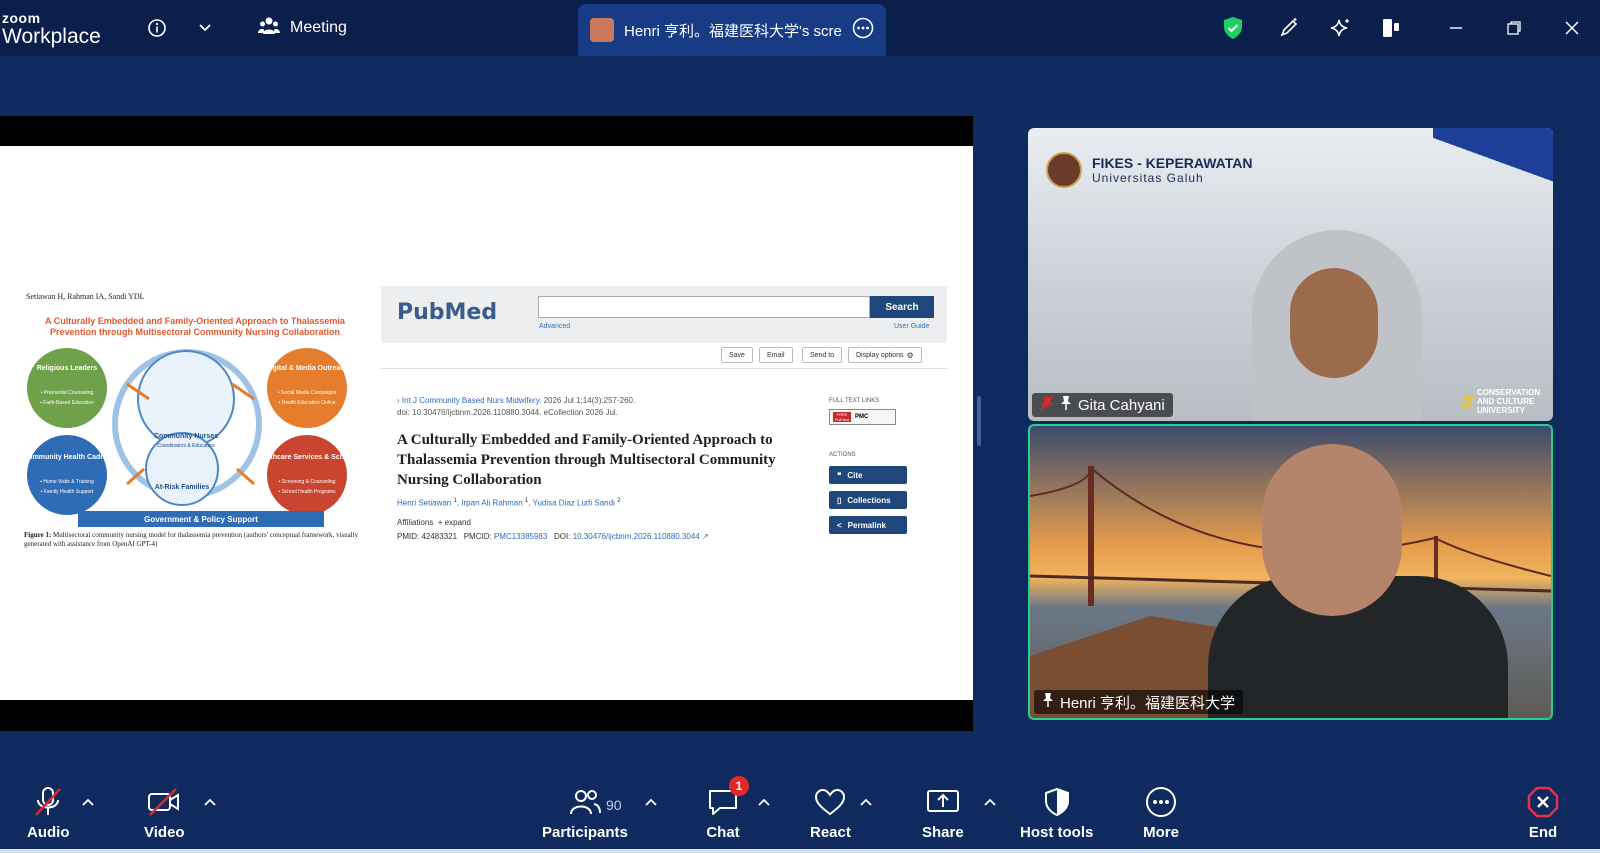  I want to click on restore-icon, so click(1514, 28).